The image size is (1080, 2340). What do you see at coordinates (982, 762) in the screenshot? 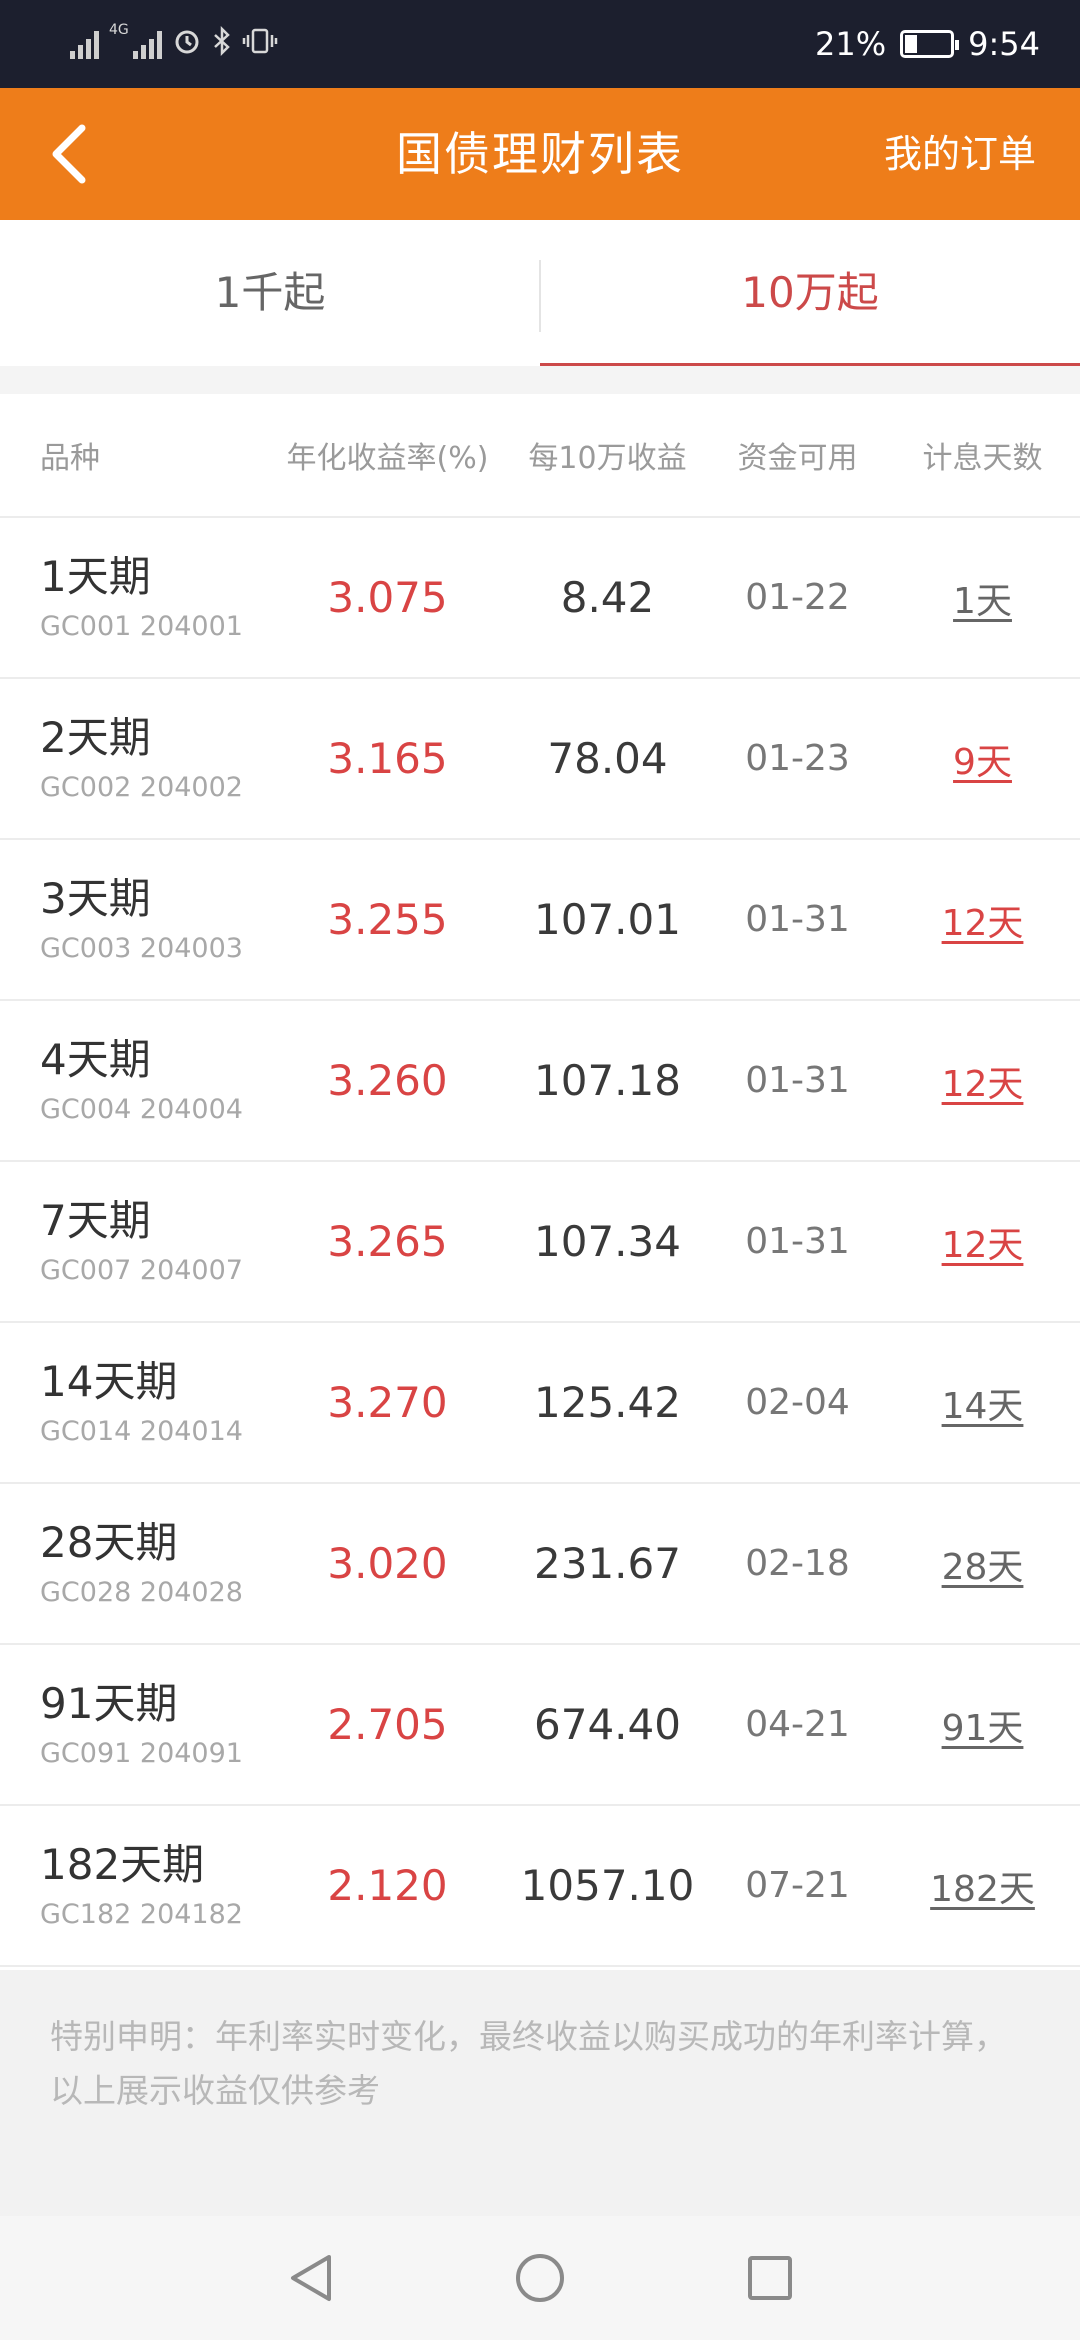
I see `interest-days-link: 9天` at bounding box center [982, 762].